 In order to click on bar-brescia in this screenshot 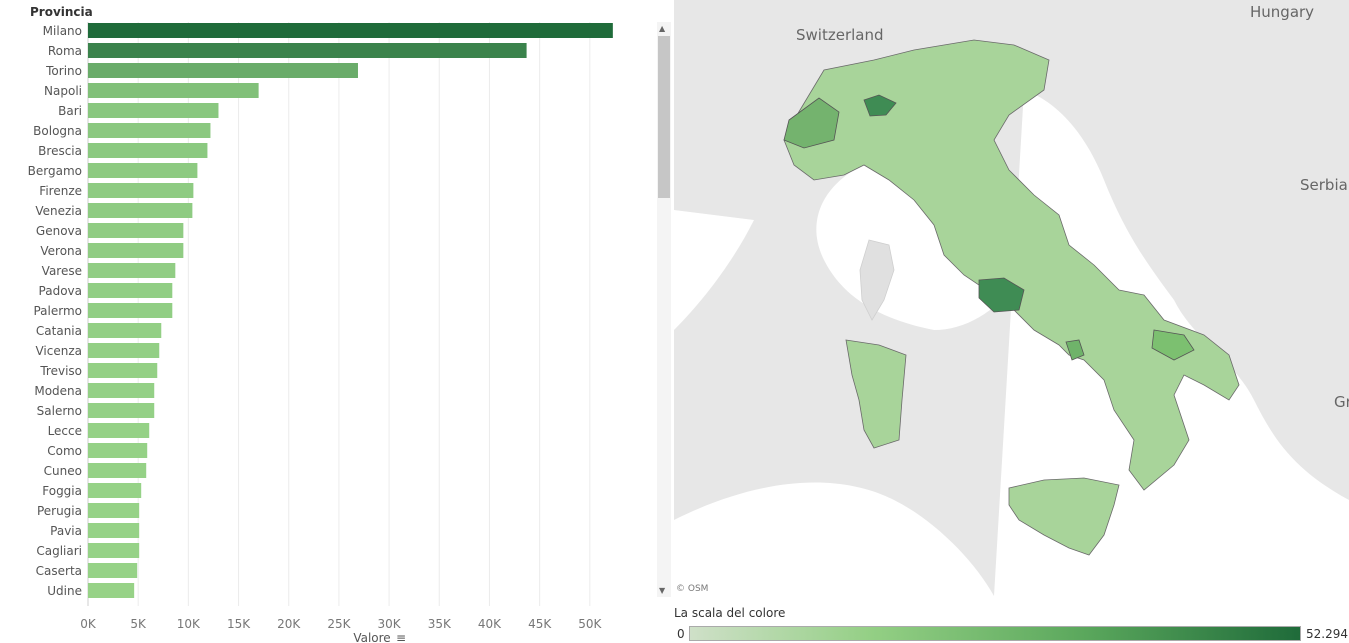, I will do `click(148, 150)`.